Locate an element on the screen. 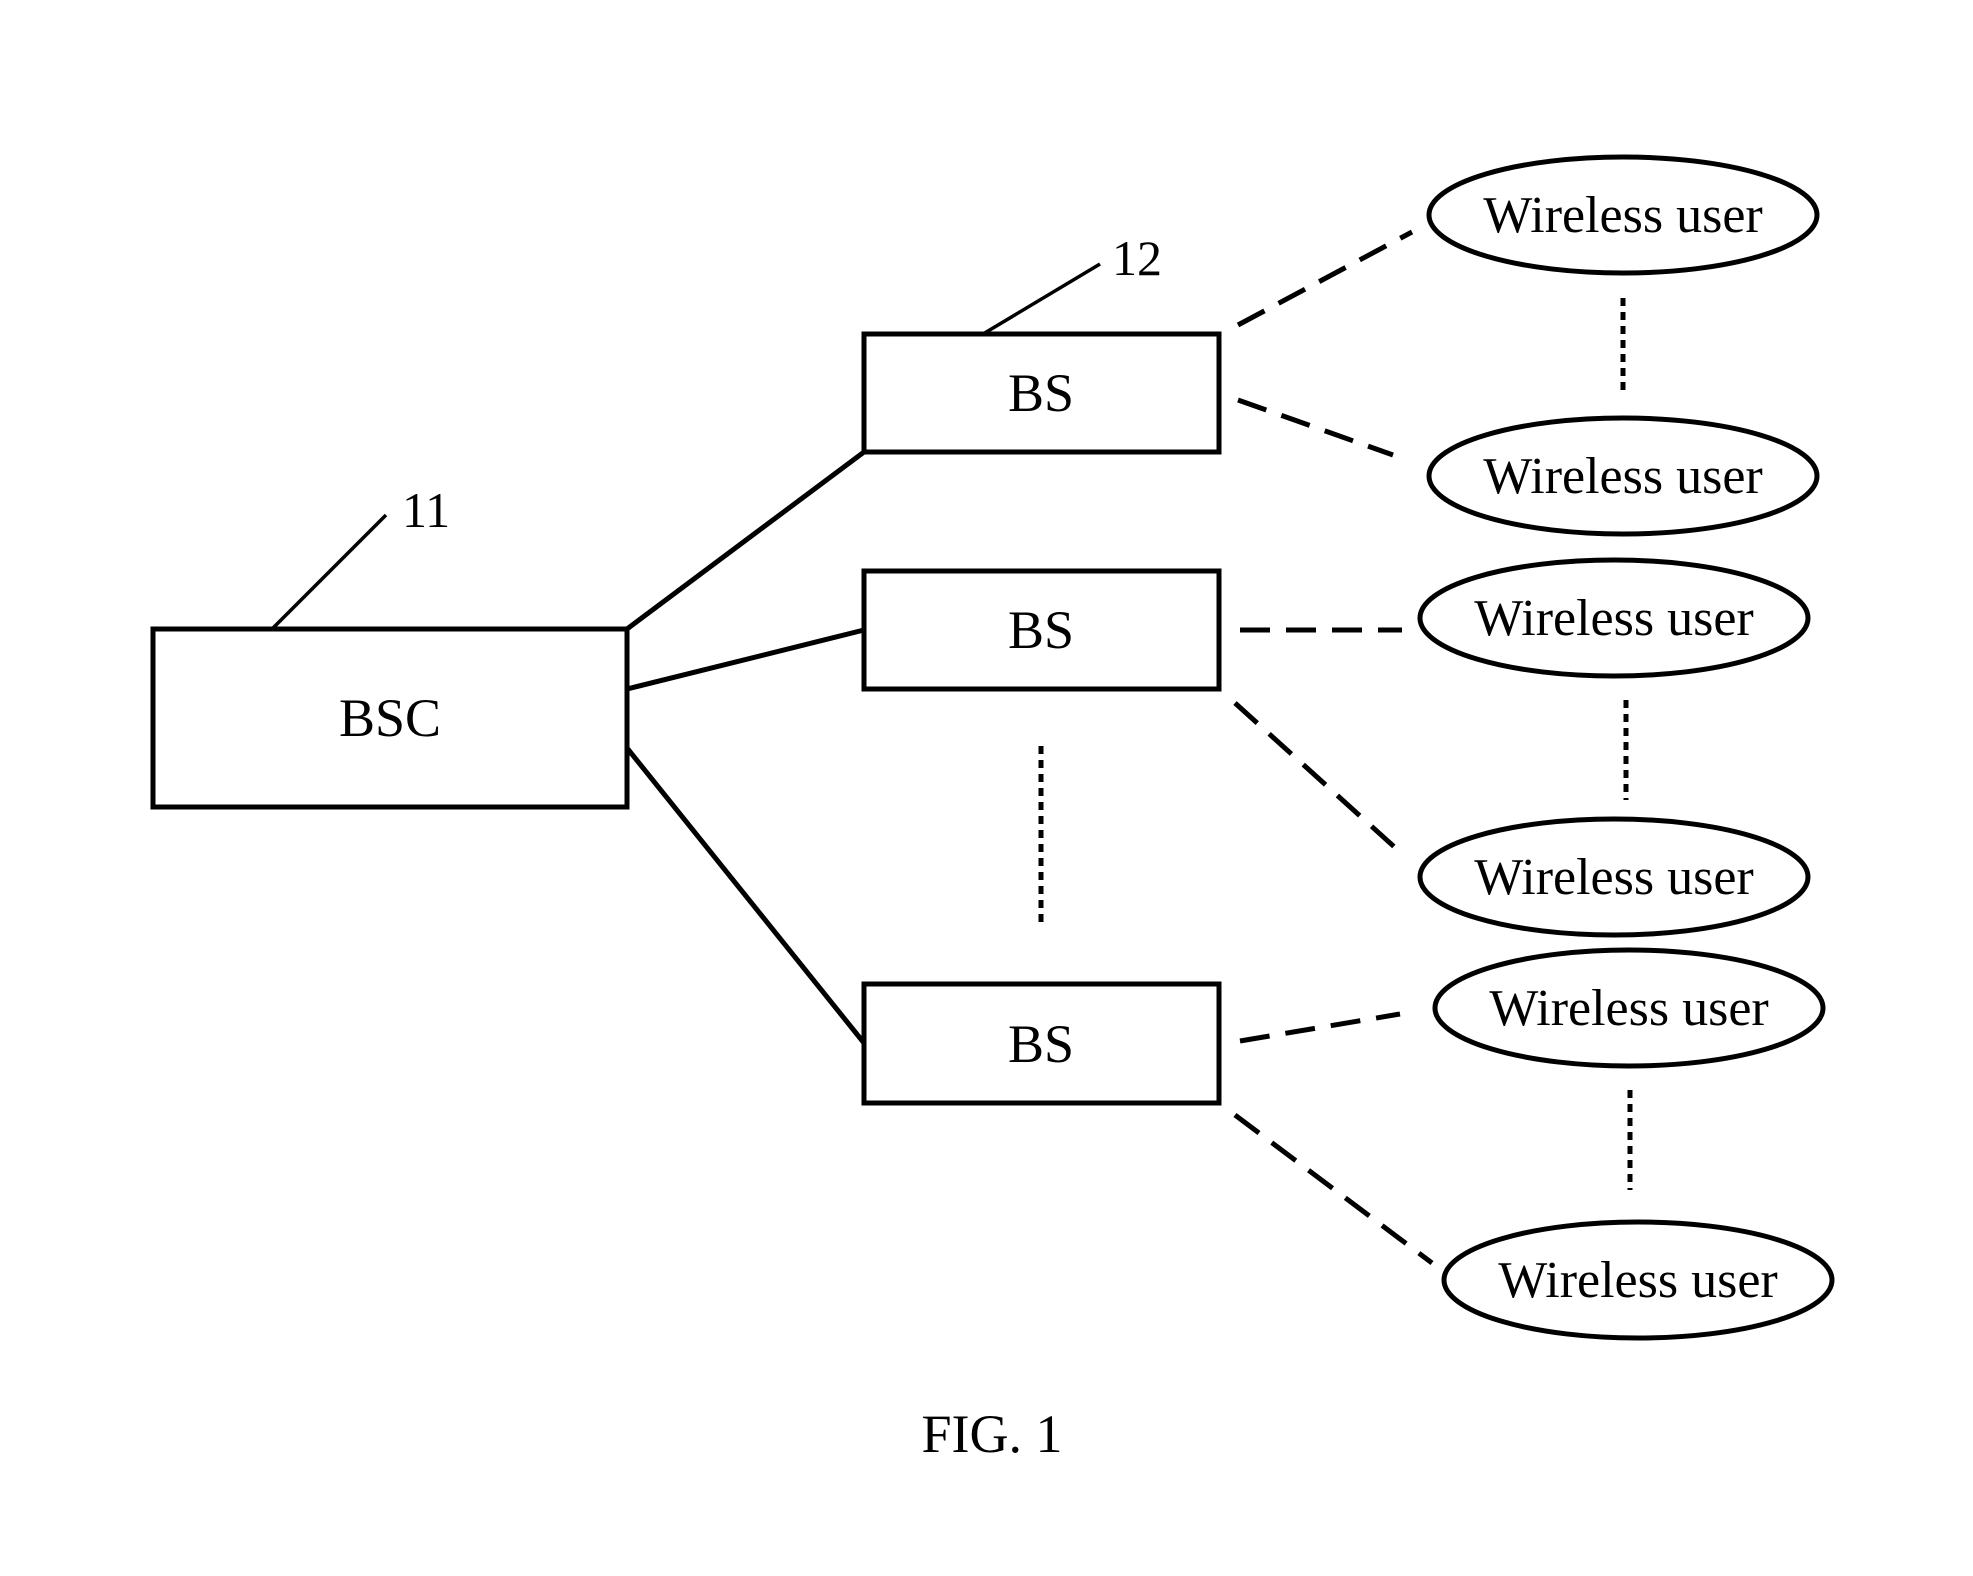 The width and height of the screenshot is (1973, 1576). bs2-user4-link is located at coordinates (1317, 777).